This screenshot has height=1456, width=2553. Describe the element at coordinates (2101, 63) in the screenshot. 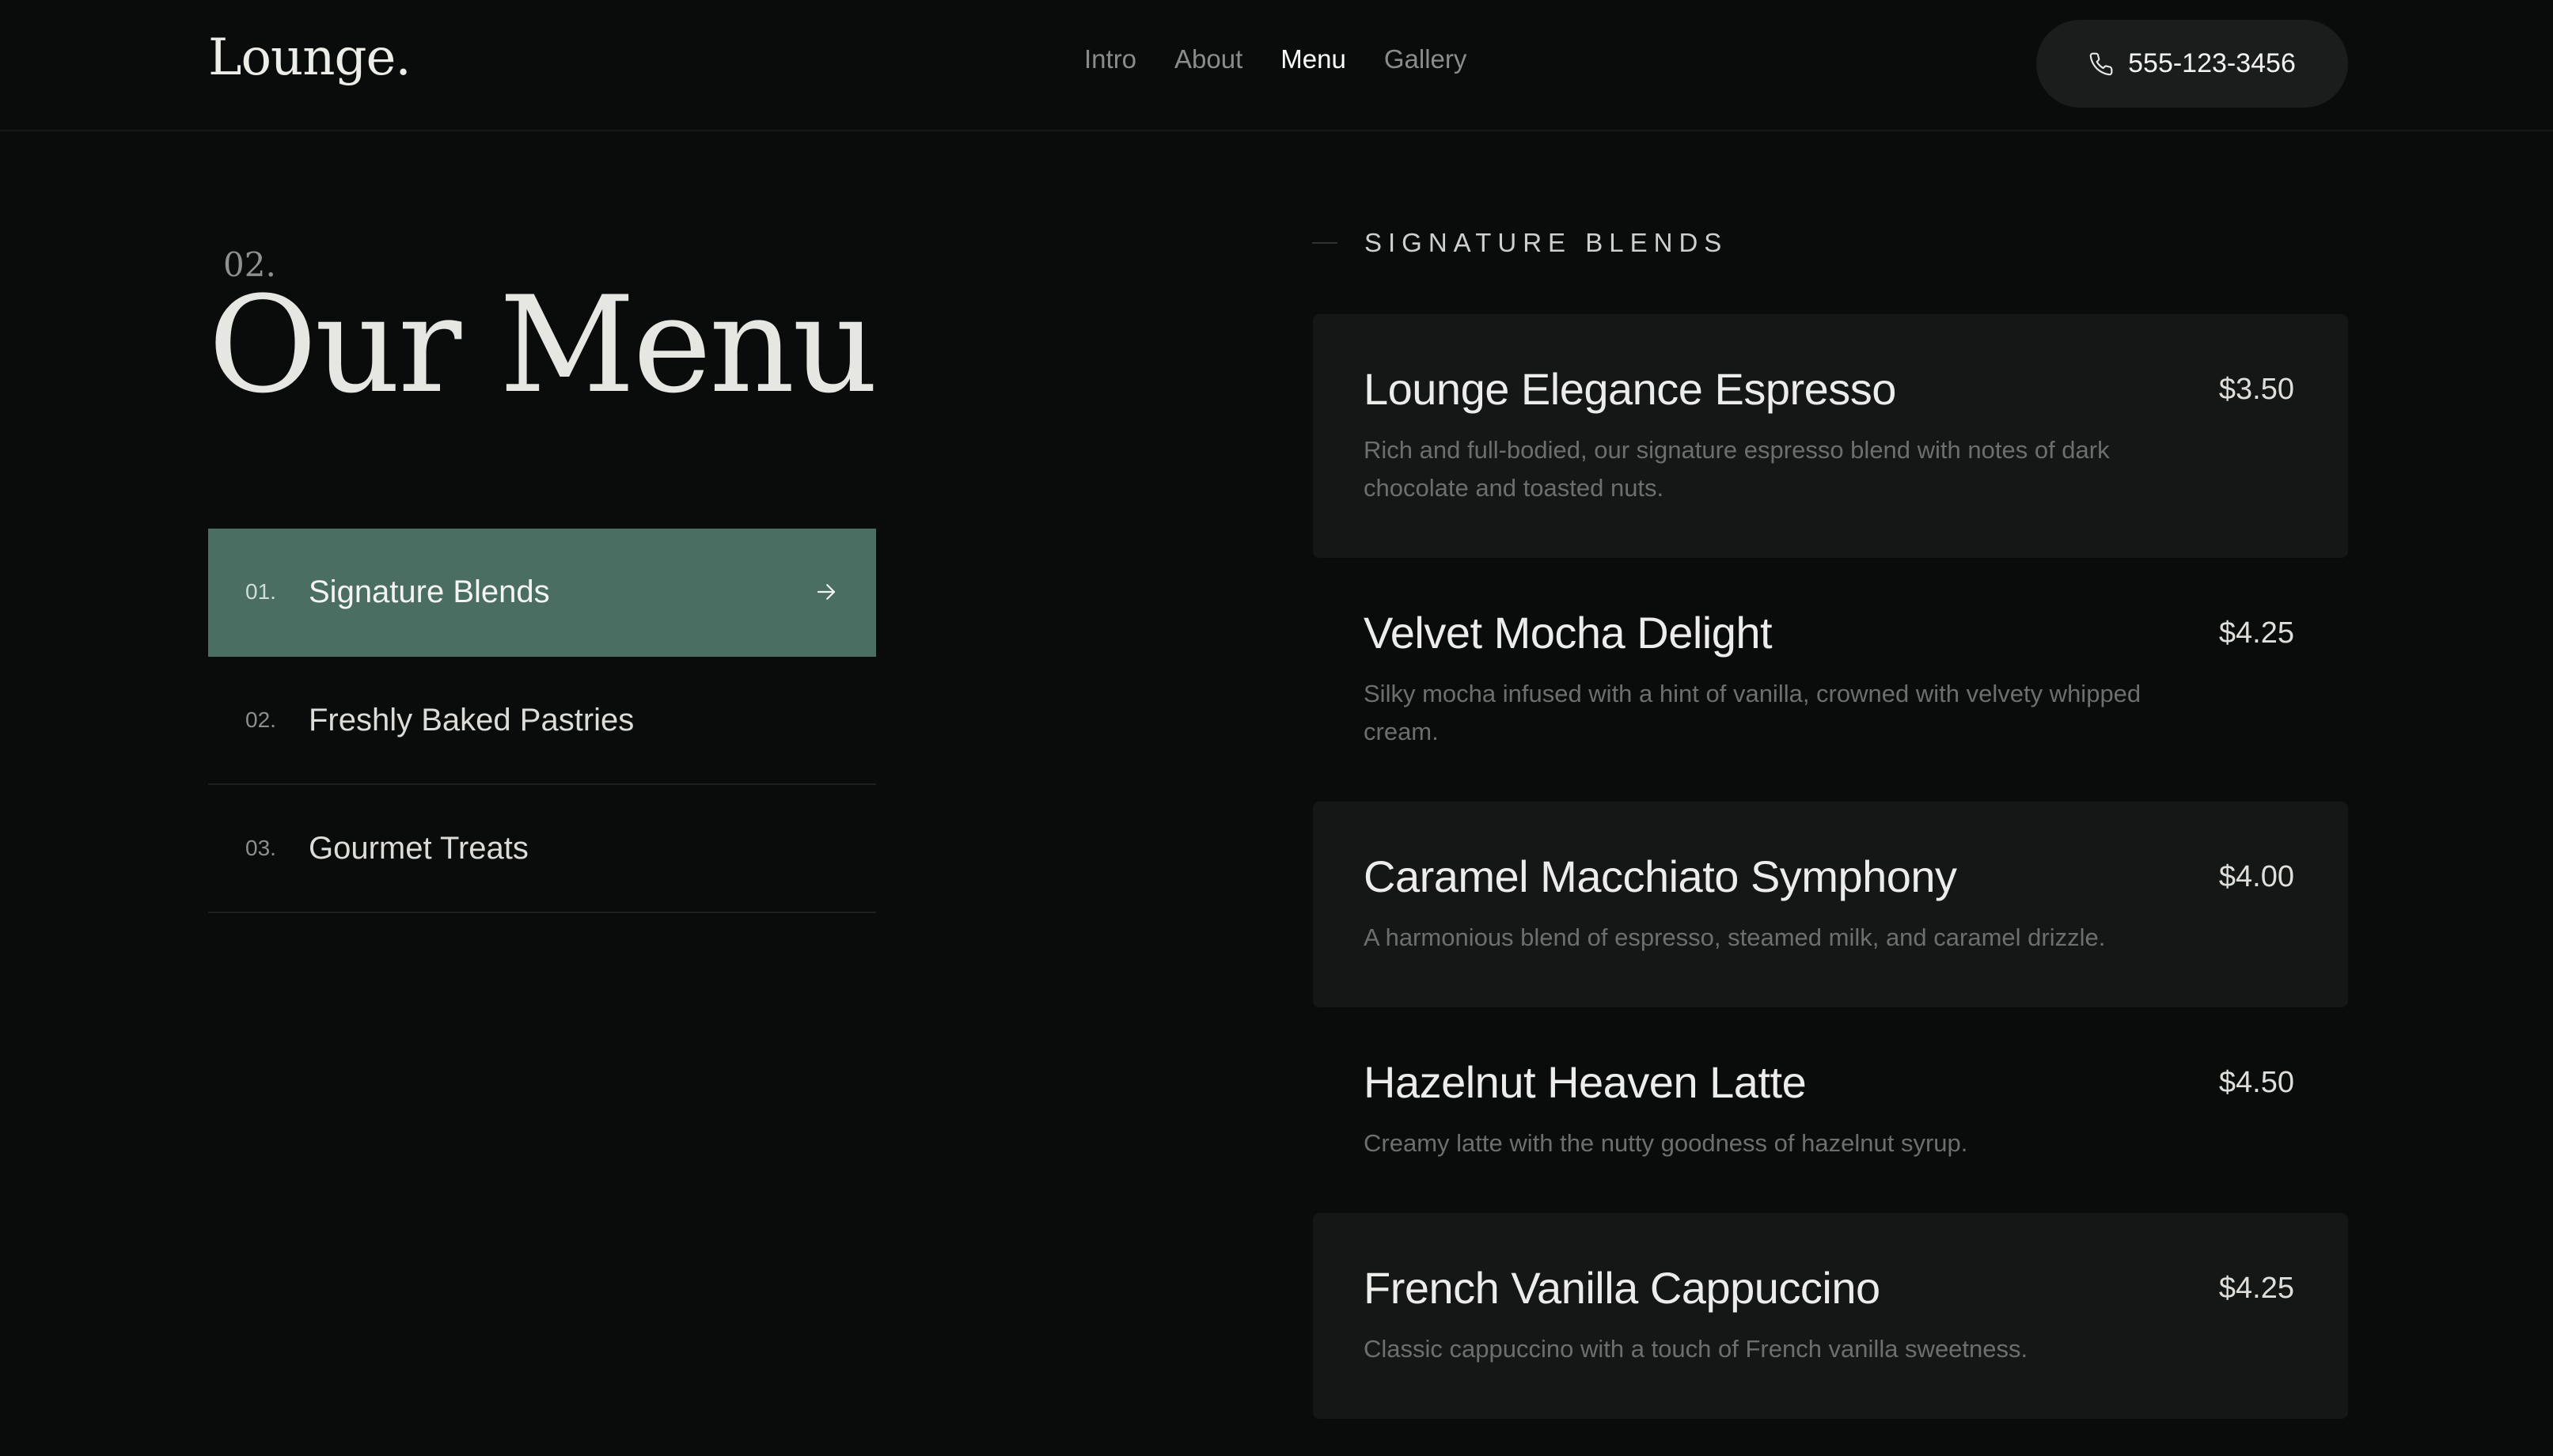

I see `phone-icon` at that location.